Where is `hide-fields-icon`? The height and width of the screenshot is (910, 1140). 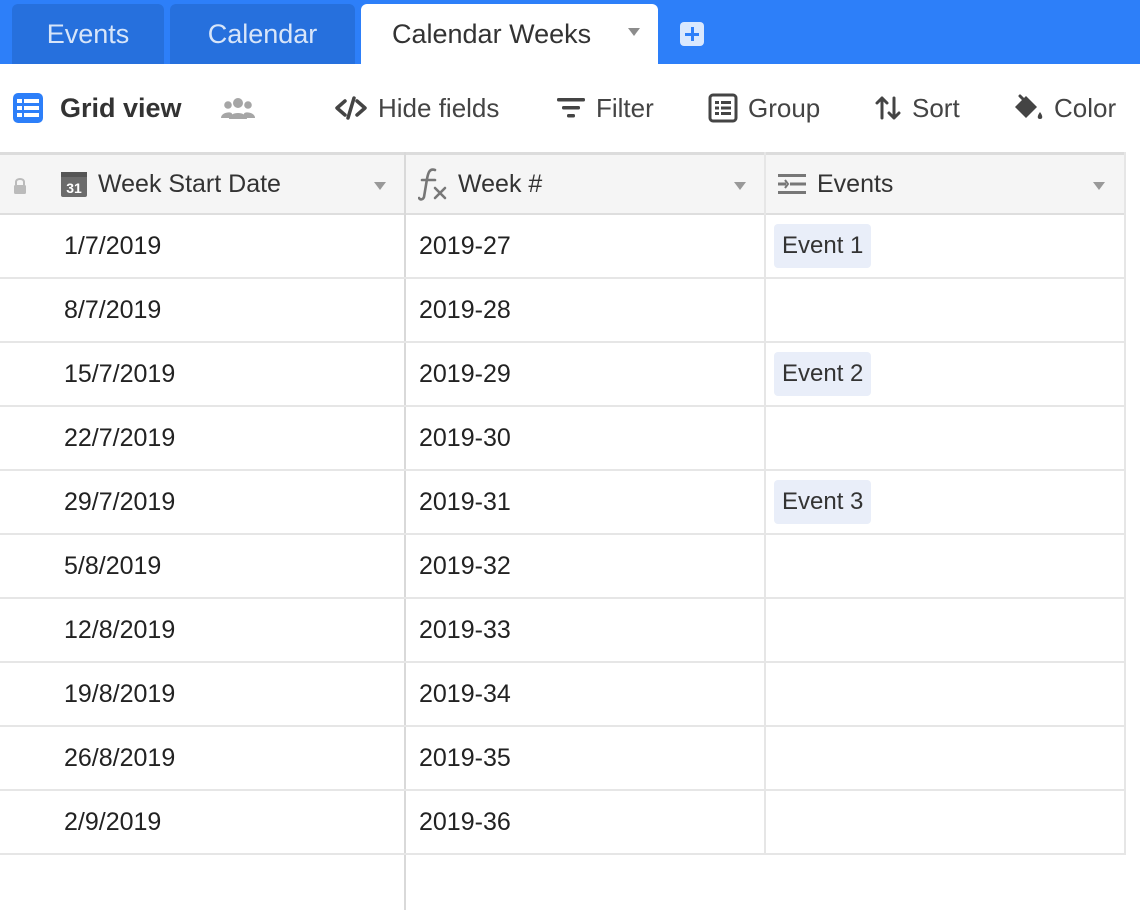
hide-fields-icon is located at coordinates (351, 108).